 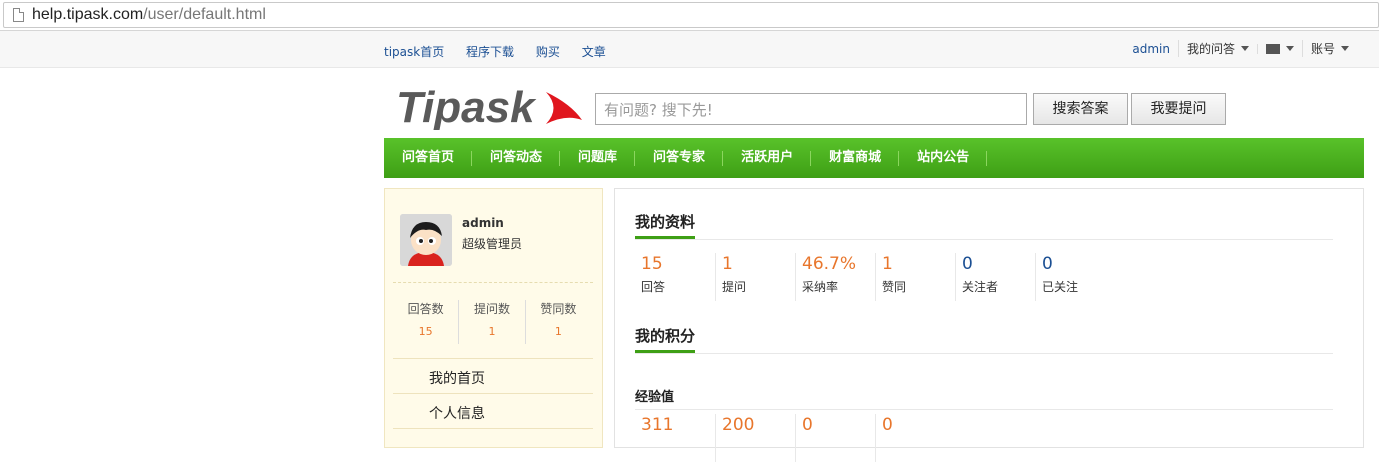 What do you see at coordinates (493, 445) in the screenshot?
I see `menu-divider` at bounding box center [493, 445].